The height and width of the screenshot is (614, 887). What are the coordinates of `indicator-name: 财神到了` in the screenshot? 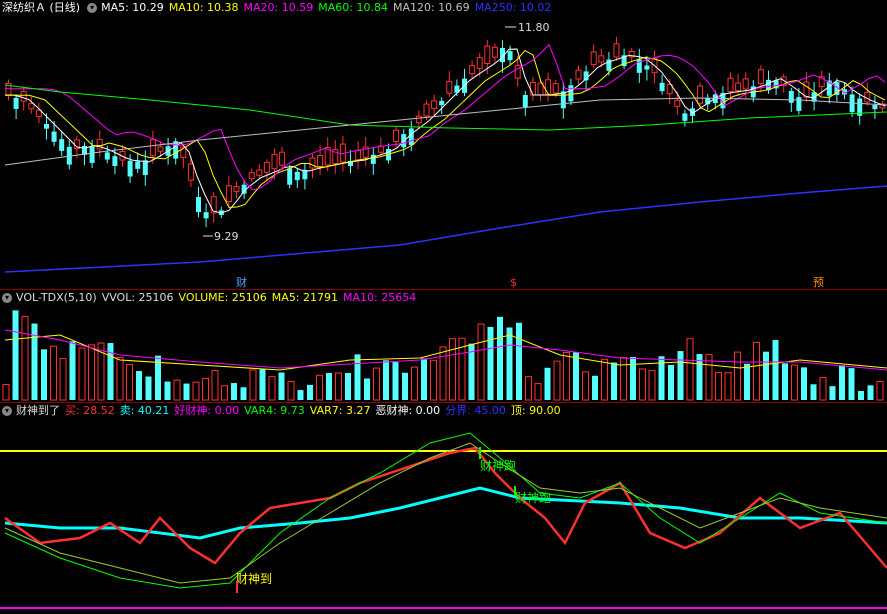 It's located at (38, 410).